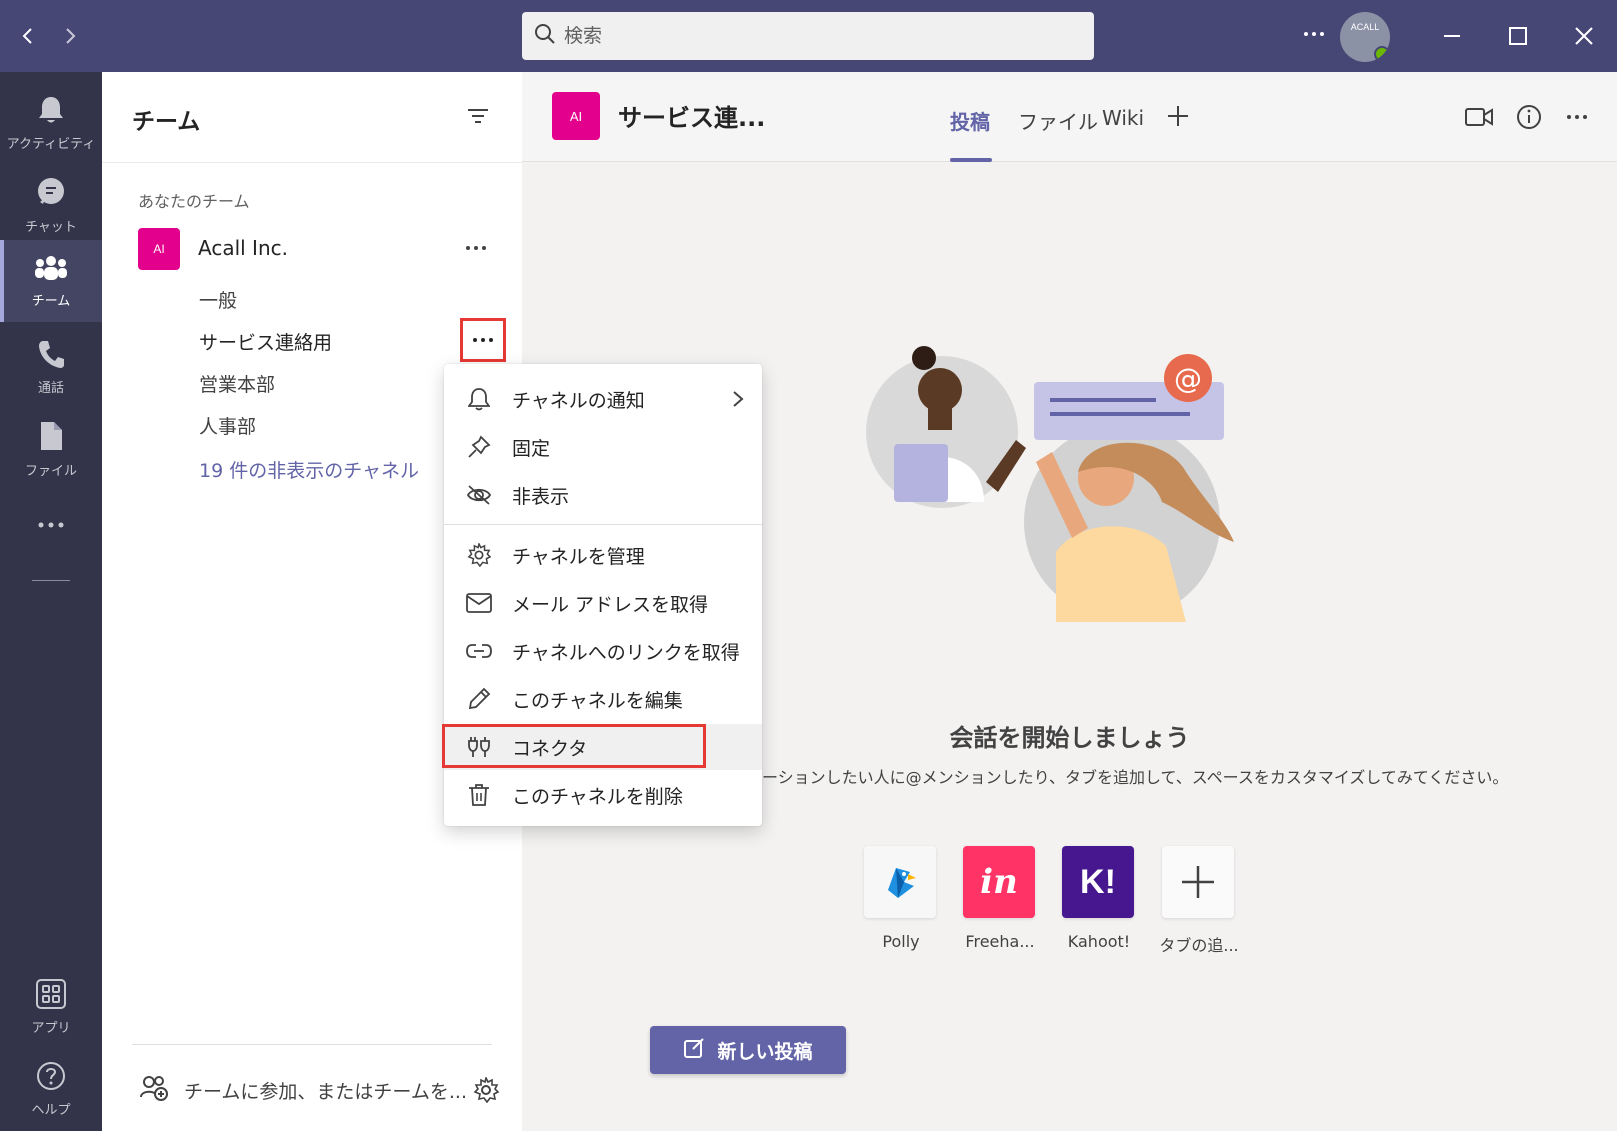 The image size is (1617, 1131). What do you see at coordinates (603, 651) in the screenshot?
I see `menu-item-get-link: チャネルへのリンクを取得` at bounding box center [603, 651].